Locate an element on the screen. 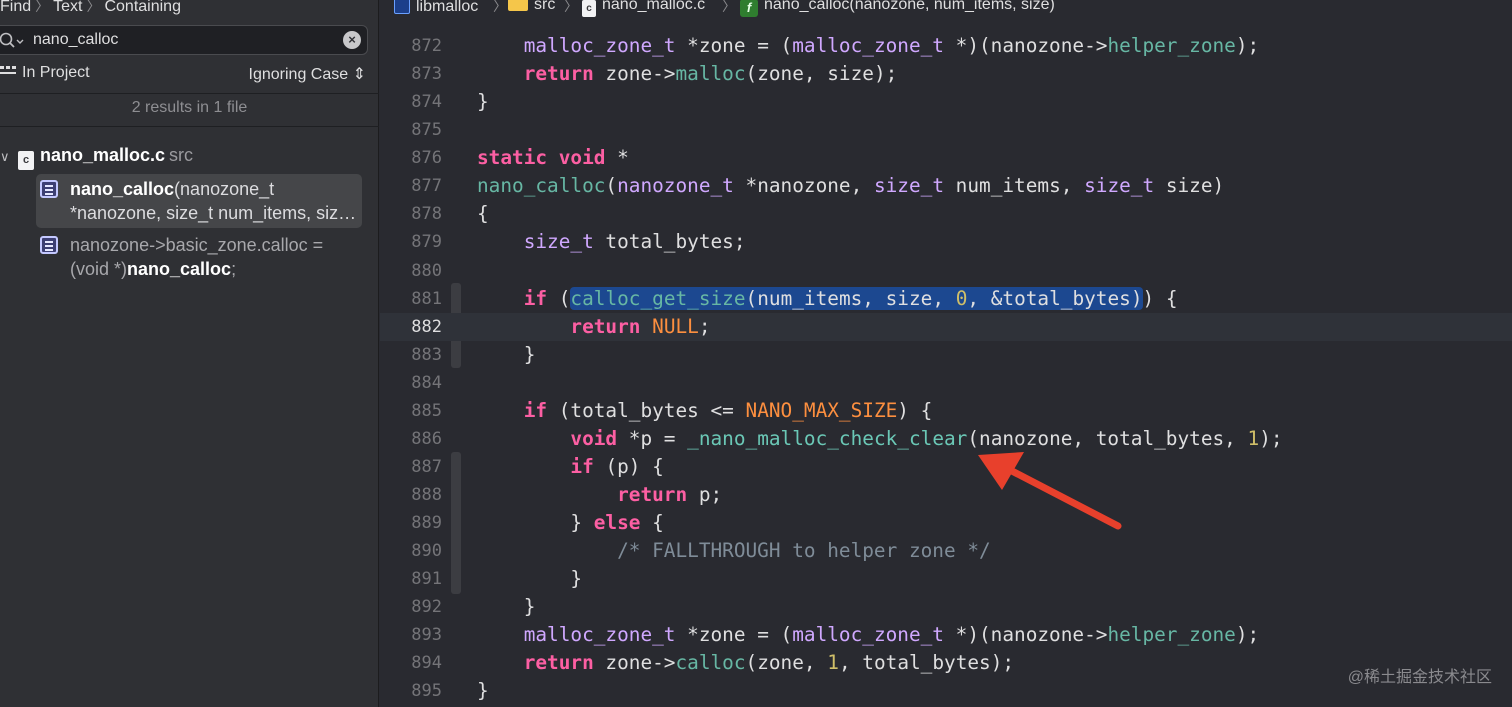  code-line: 875 is located at coordinates (946, 130).